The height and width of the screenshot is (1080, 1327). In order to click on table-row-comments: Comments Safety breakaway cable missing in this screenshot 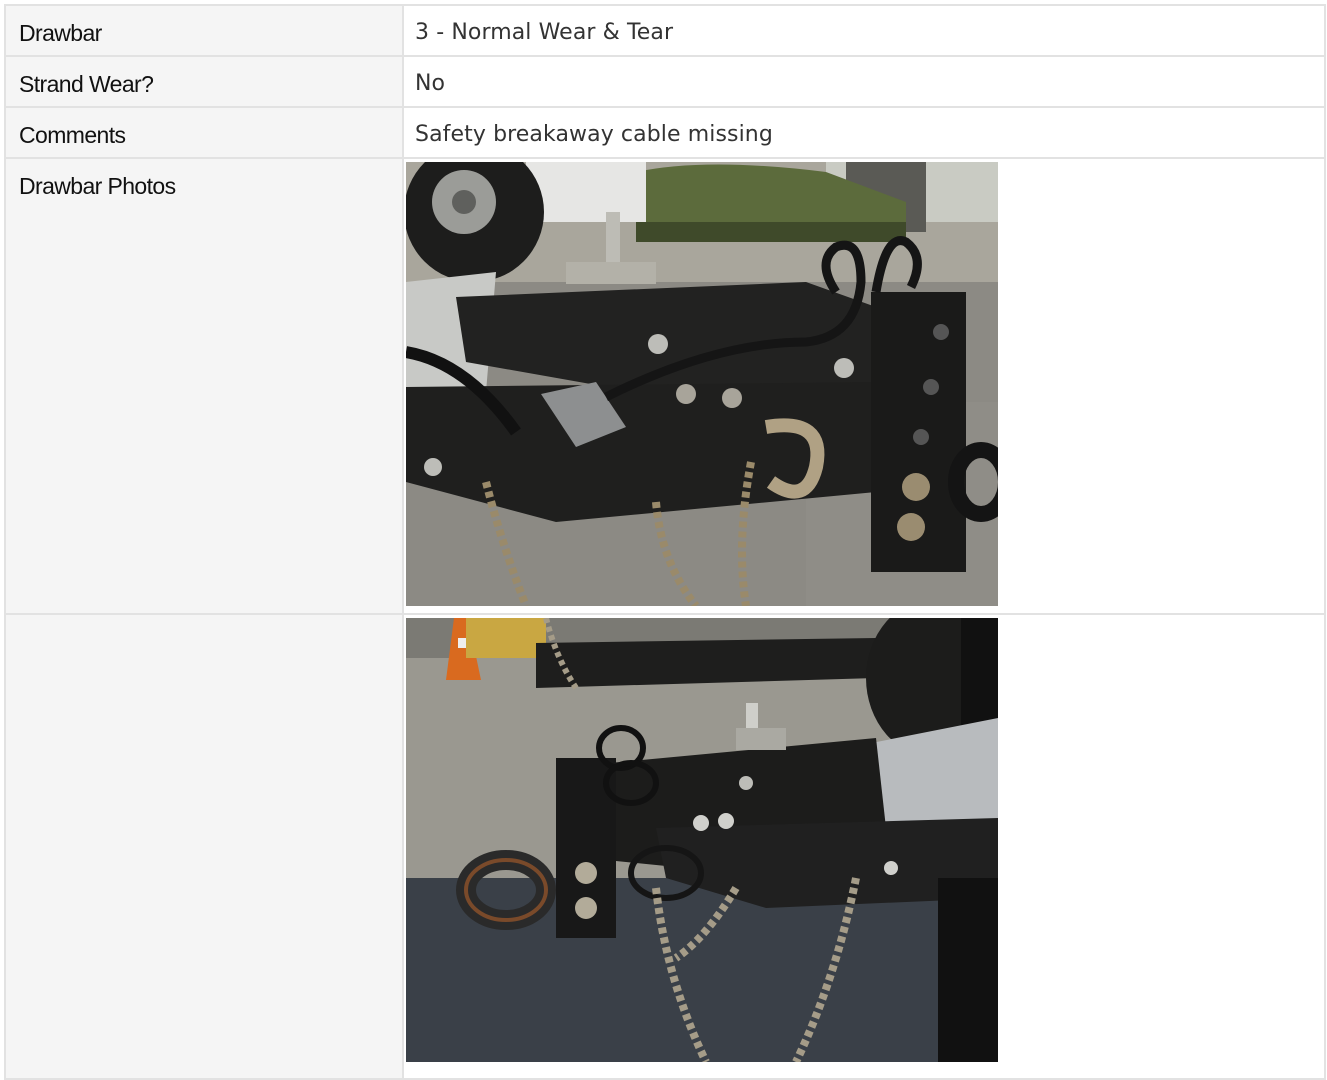, I will do `click(665, 132)`.